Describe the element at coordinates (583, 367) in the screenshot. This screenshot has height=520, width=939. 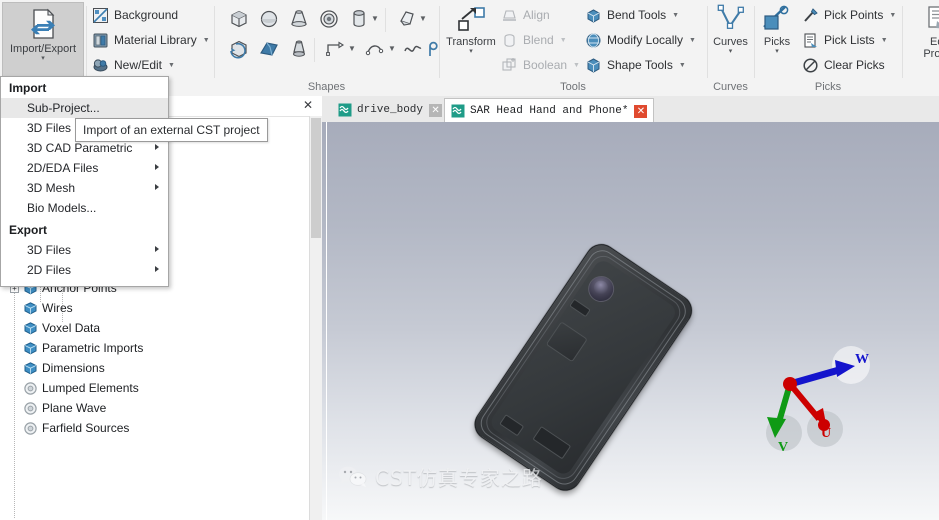
I see `smartphone-3d-model` at that location.